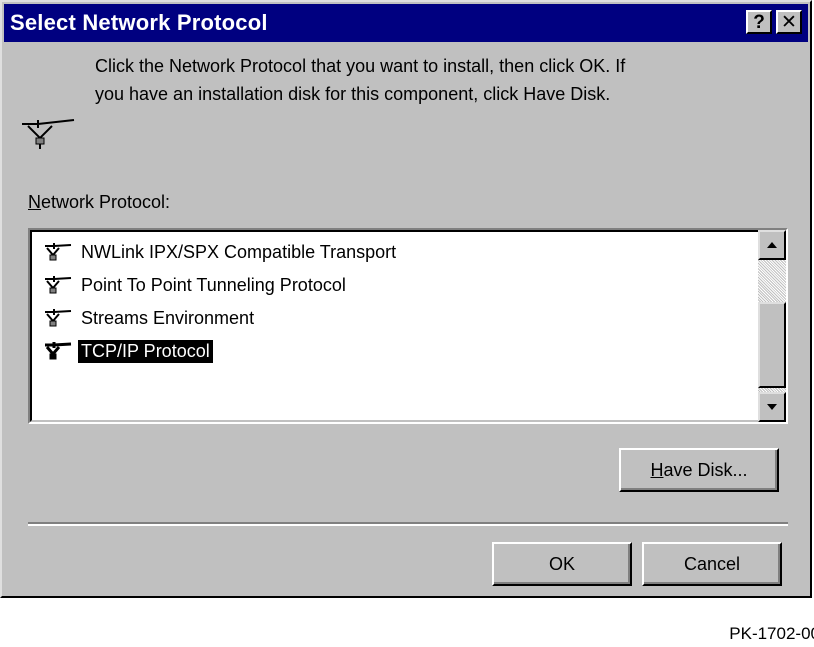 This screenshot has width=814, height=647. Describe the element at coordinates (139, 22) in the screenshot. I see `window-title: Select Network Protocol` at that location.